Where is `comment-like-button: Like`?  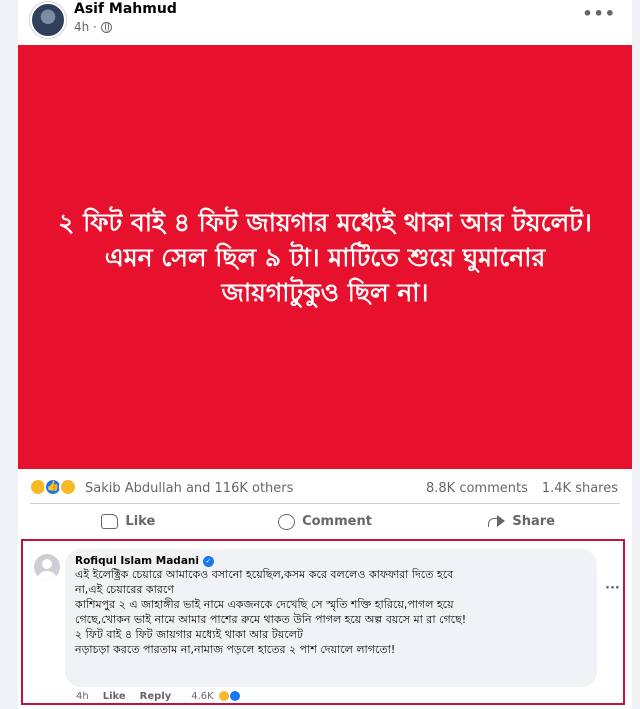
comment-like-button: Like is located at coordinates (114, 696).